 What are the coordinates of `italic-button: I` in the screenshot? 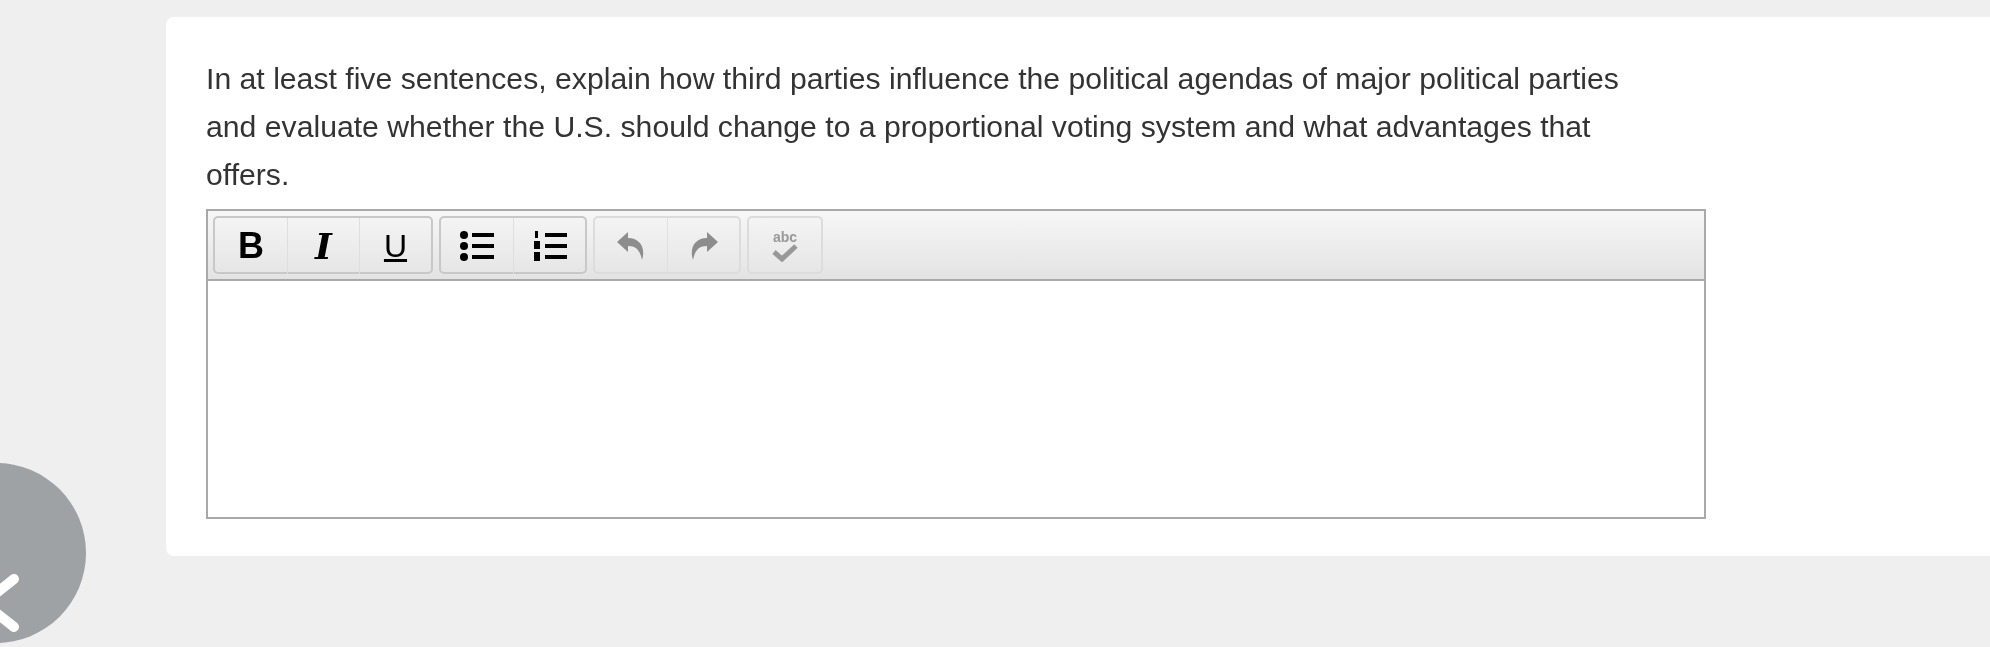 It's located at (323, 246).